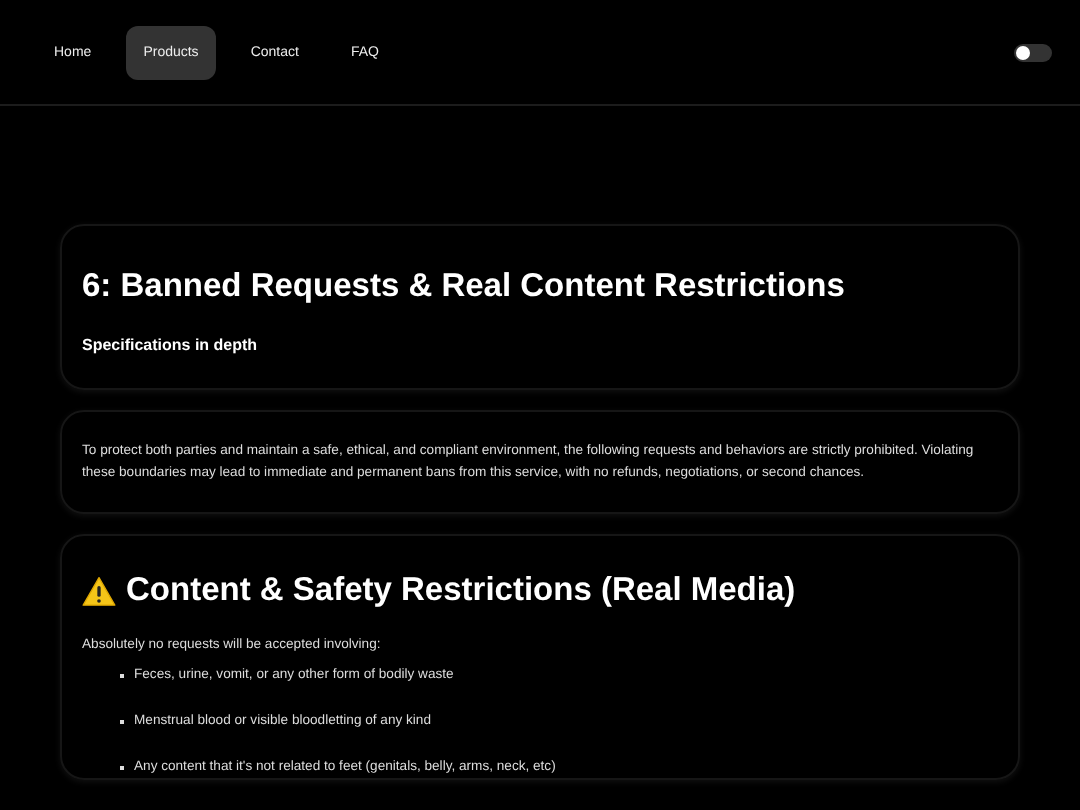 The height and width of the screenshot is (810, 1080). Describe the element at coordinates (461, 591) in the screenshot. I see `section-title: Content & Safety Restrictions (Real Media)` at that location.